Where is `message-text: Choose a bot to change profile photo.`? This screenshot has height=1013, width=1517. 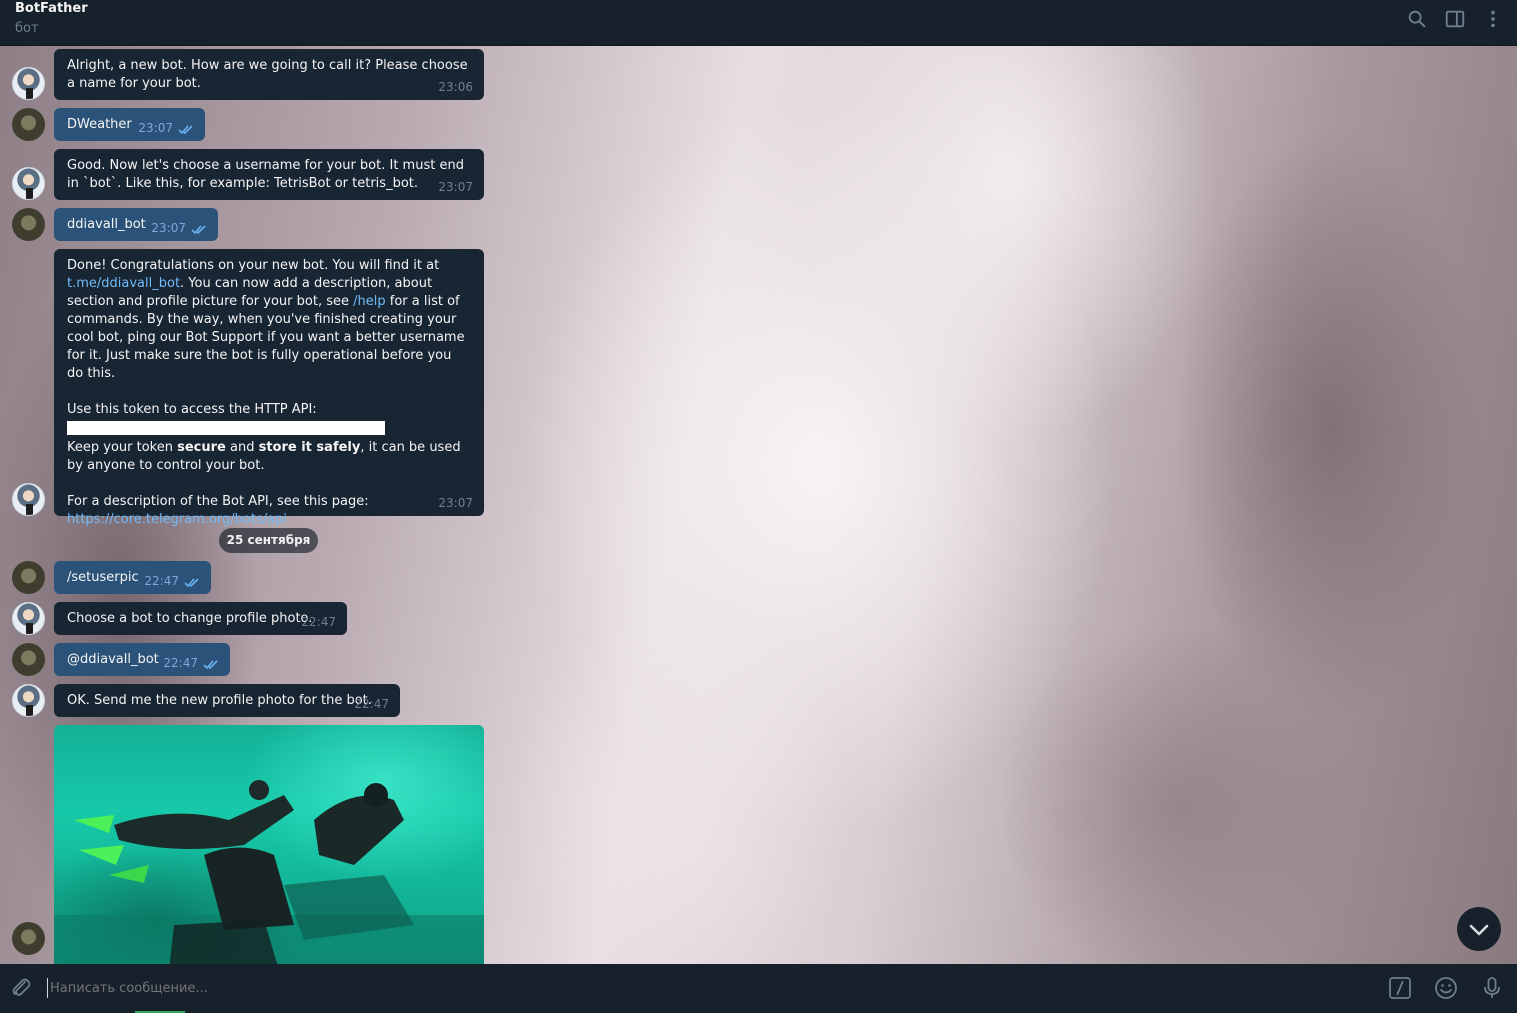
message-text: Choose a bot to change profile photo. is located at coordinates (190, 618).